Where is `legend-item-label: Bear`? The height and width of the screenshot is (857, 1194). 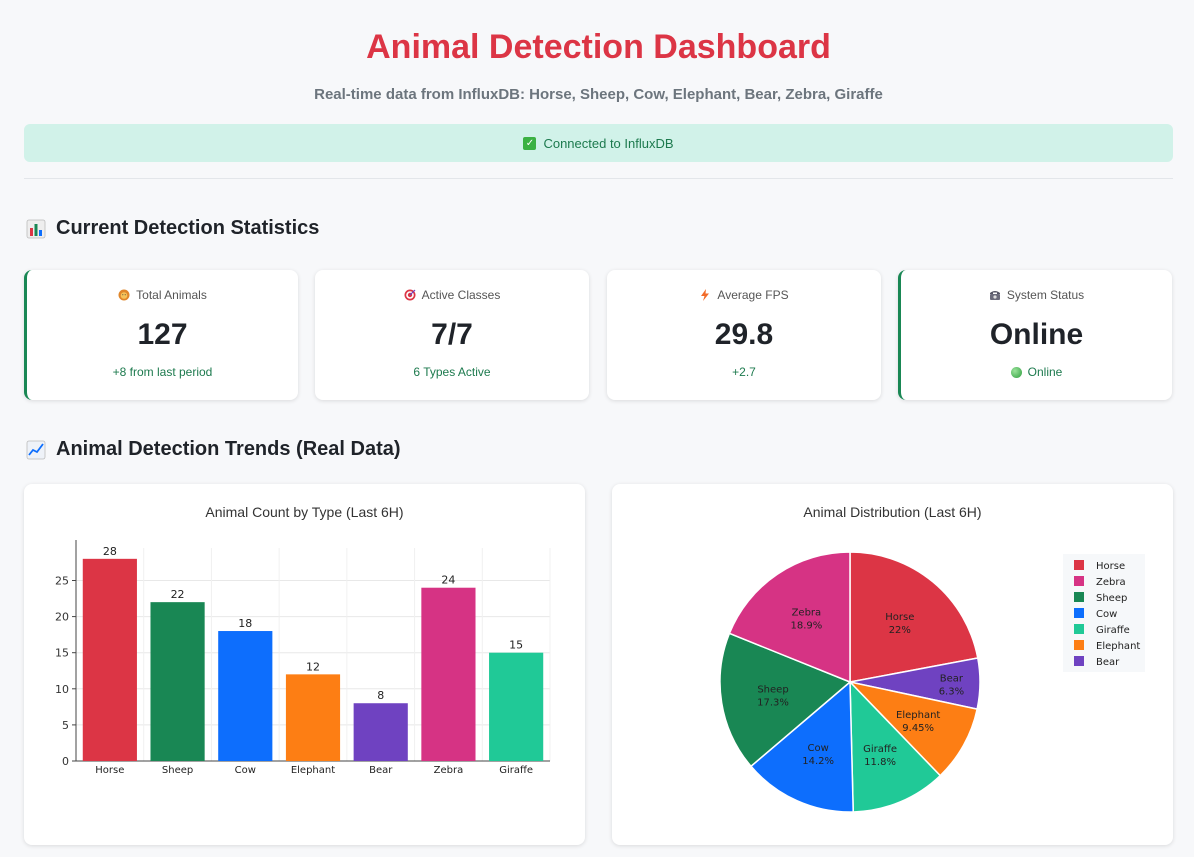
legend-item-label: Bear is located at coordinates (1108, 662).